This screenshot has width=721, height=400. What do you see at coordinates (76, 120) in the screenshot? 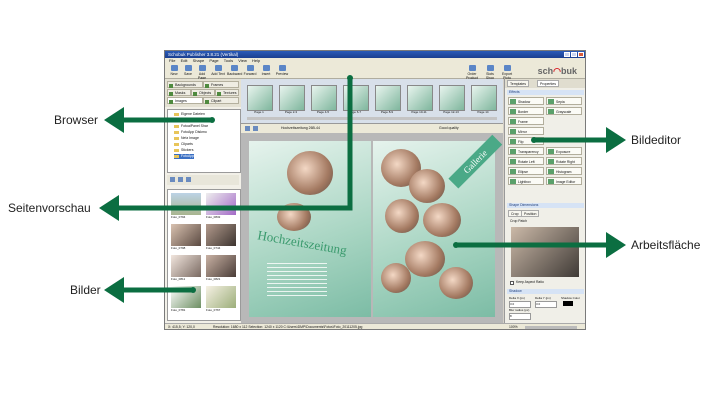
I see `browser-label: Browser` at bounding box center [76, 120].